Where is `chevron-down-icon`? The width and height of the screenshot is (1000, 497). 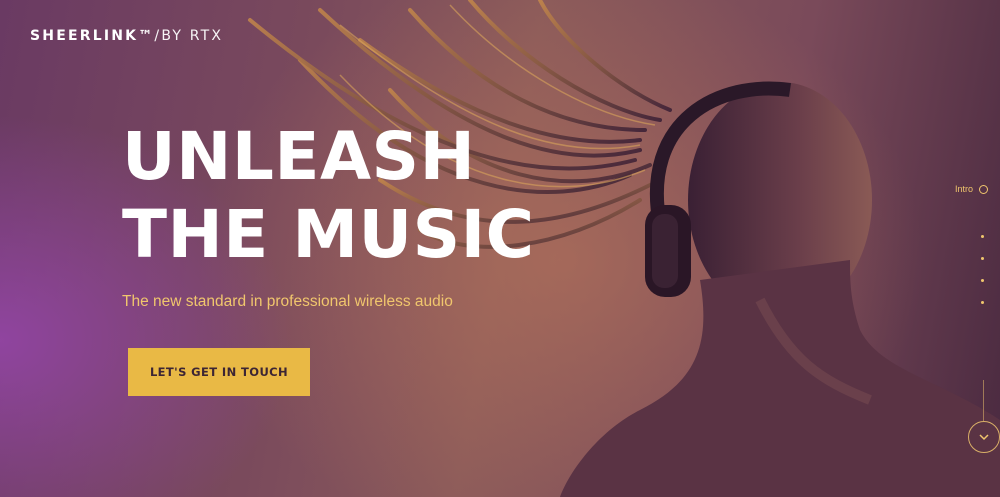
chevron-down-icon is located at coordinates (984, 436).